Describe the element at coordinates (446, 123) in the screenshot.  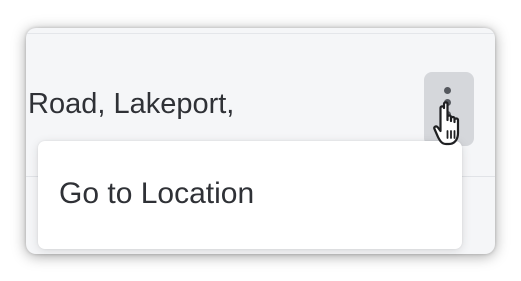
I see `hand-pointer-icon` at that location.